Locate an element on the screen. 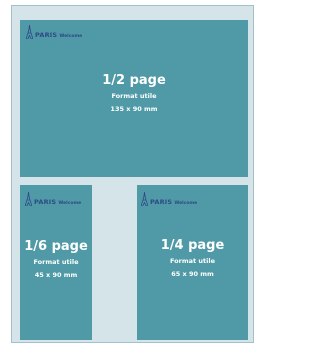 The height and width of the screenshot is (349, 320). ad-info: 1/2 page Format utile 135 x 90 mm is located at coordinates (134, 93).